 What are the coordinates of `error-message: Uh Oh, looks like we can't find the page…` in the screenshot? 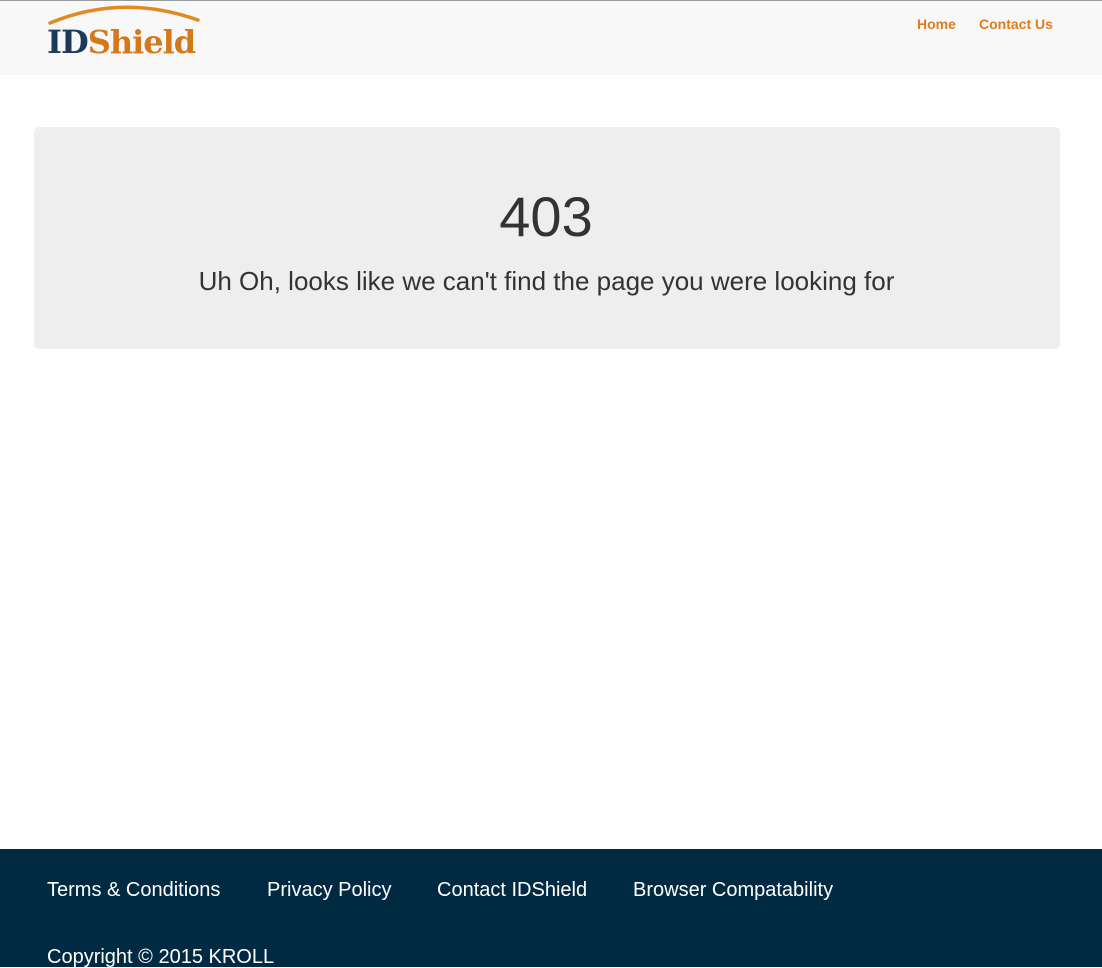 It's located at (546, 281).